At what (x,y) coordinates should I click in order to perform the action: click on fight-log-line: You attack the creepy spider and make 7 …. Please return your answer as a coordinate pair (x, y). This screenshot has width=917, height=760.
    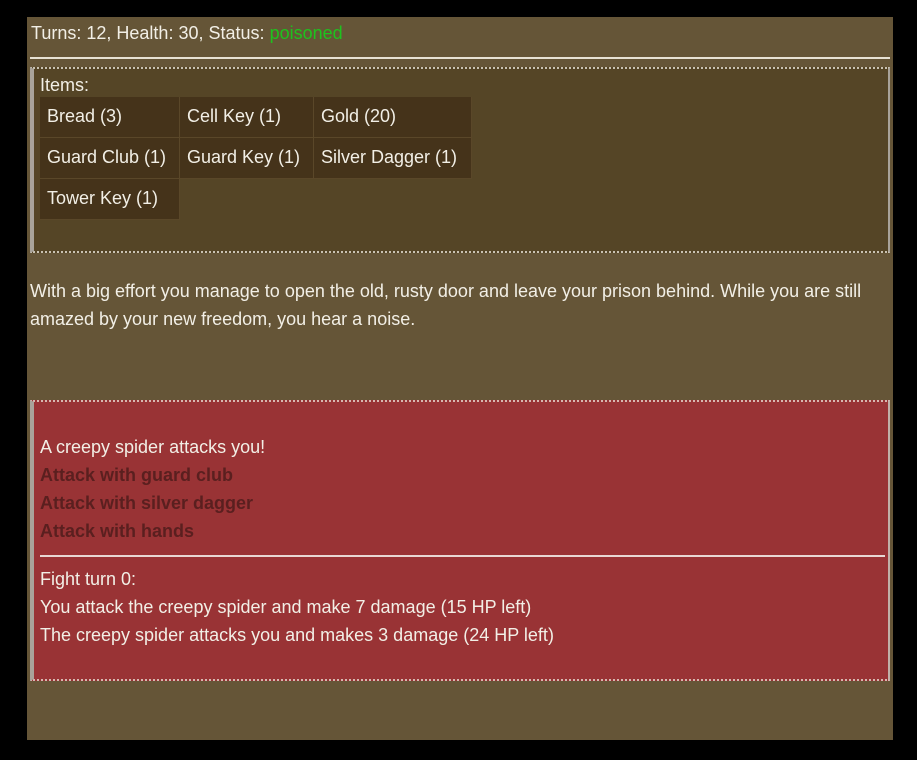
    Looking at the image, I should click on (286, 607).